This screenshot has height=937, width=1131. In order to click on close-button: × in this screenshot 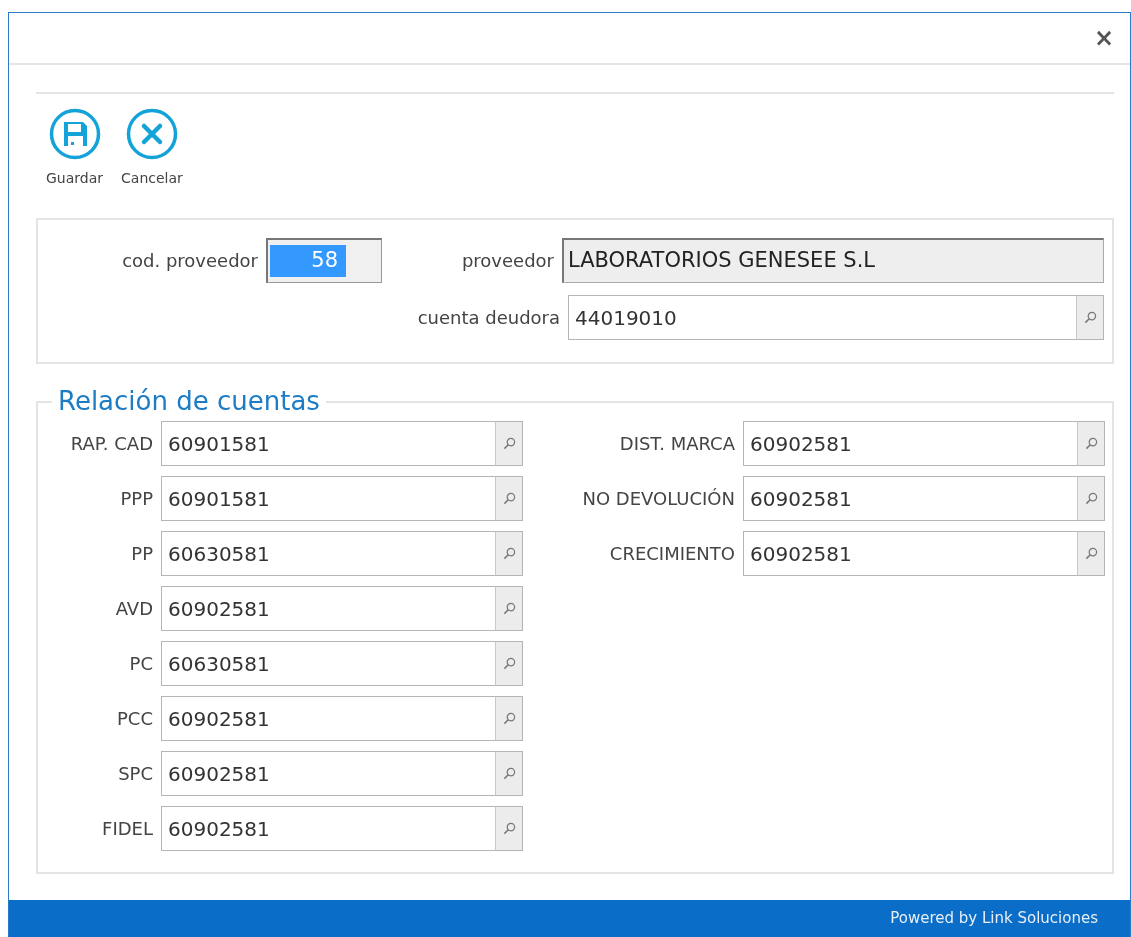, I will do `click(1103, 38)`.